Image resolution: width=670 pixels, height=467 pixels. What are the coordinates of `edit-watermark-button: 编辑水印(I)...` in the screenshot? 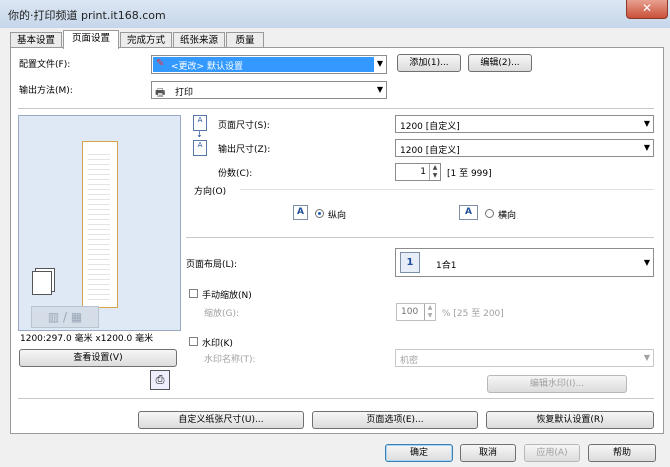 It's located at (557, 384).